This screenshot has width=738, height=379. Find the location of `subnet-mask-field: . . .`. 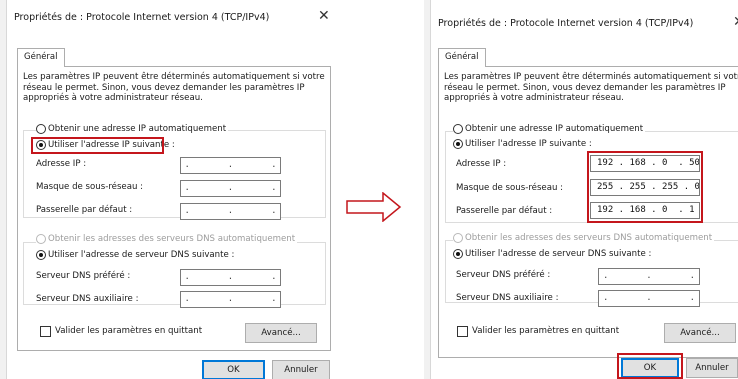

subnet-mask-field: . . . is located at coordinates (230, 188).